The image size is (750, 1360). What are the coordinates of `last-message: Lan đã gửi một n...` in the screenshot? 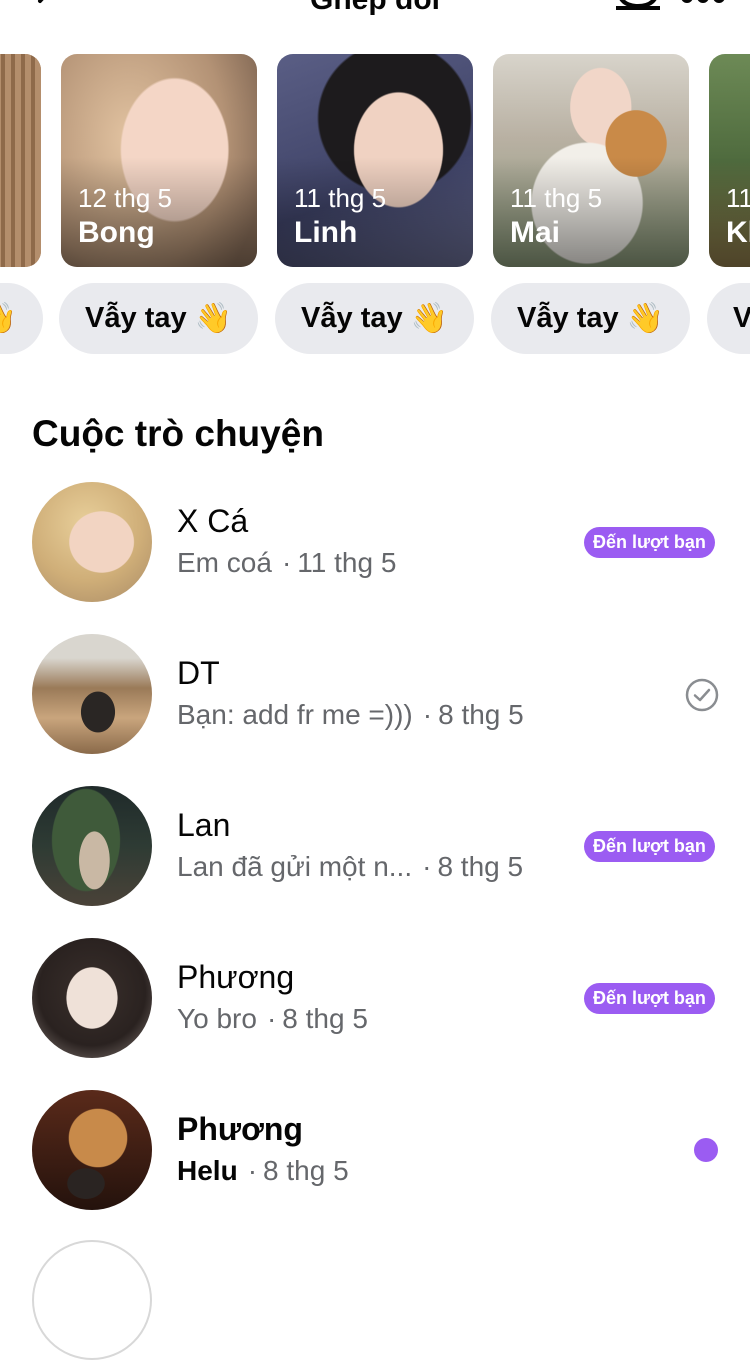 It's located at (295, 866).